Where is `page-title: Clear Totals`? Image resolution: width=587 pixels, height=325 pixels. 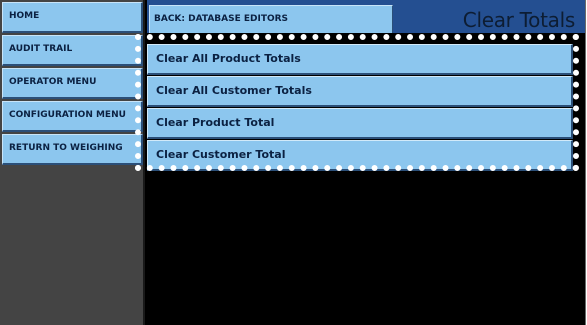 page-title: Clear Totals is located at coordinates (518, 20).